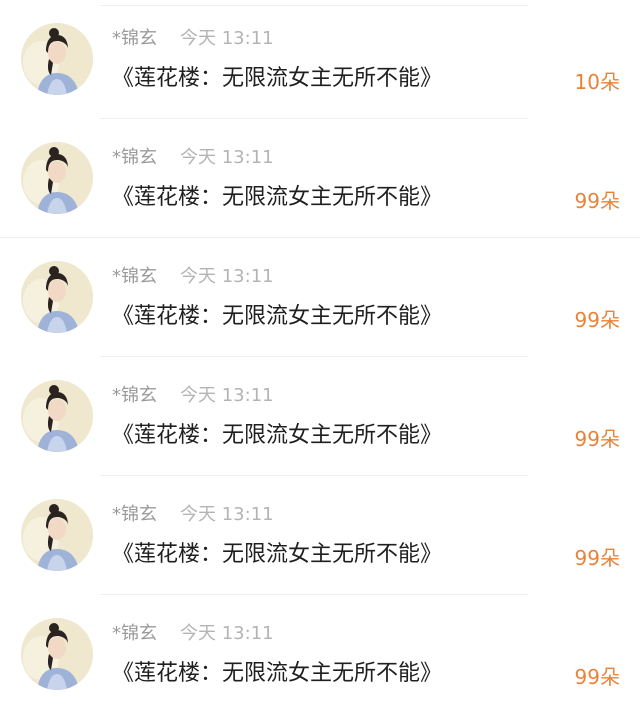 This screenshot has height=715, width=640. What do you see at coordinates (597, 82) in the screenshot?
I see `flower-count: 10朵` at bounding box center [597, 82].